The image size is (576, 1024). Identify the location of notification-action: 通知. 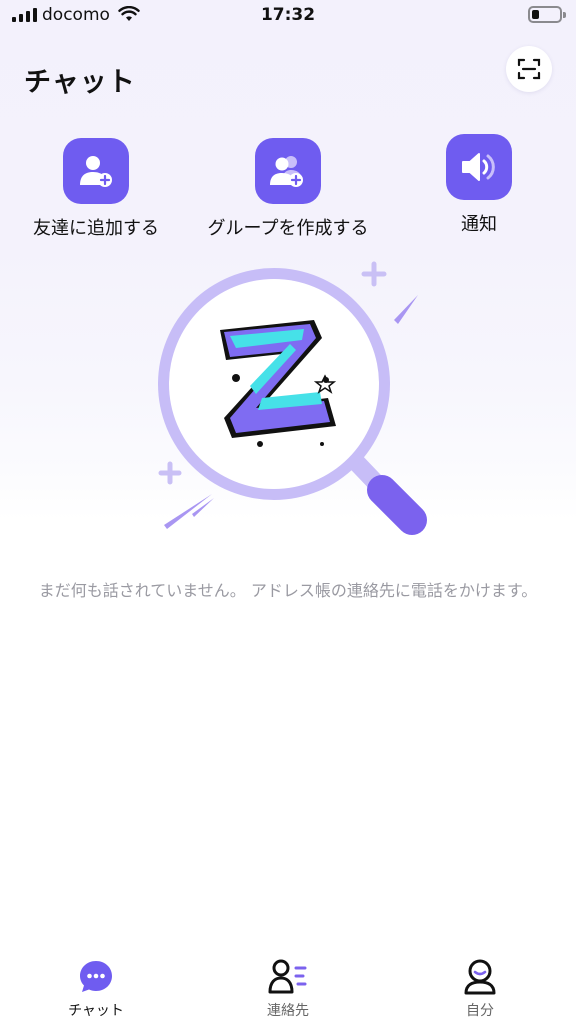
(479, 185).